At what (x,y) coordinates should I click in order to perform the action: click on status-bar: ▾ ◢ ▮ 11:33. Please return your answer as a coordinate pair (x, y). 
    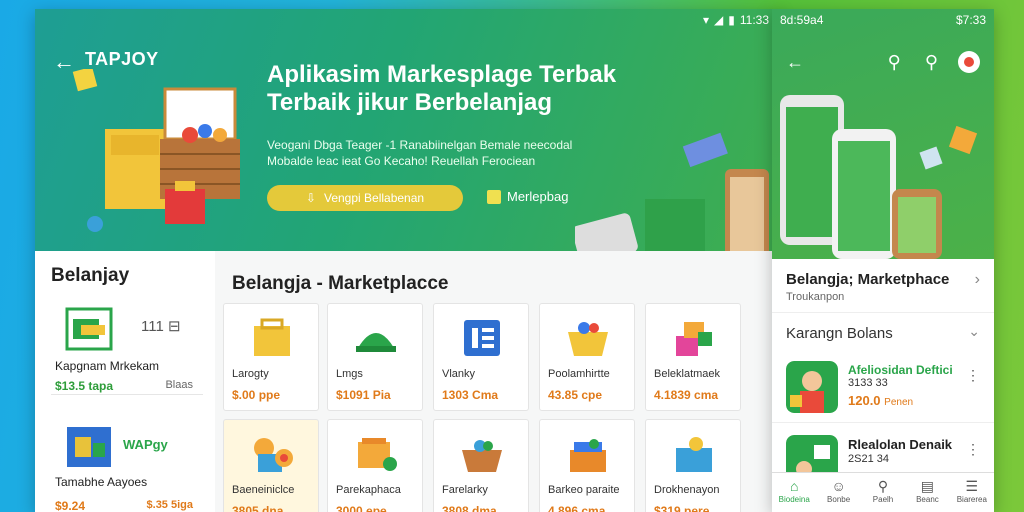
    Looking at the image, I should click on (736, 20).